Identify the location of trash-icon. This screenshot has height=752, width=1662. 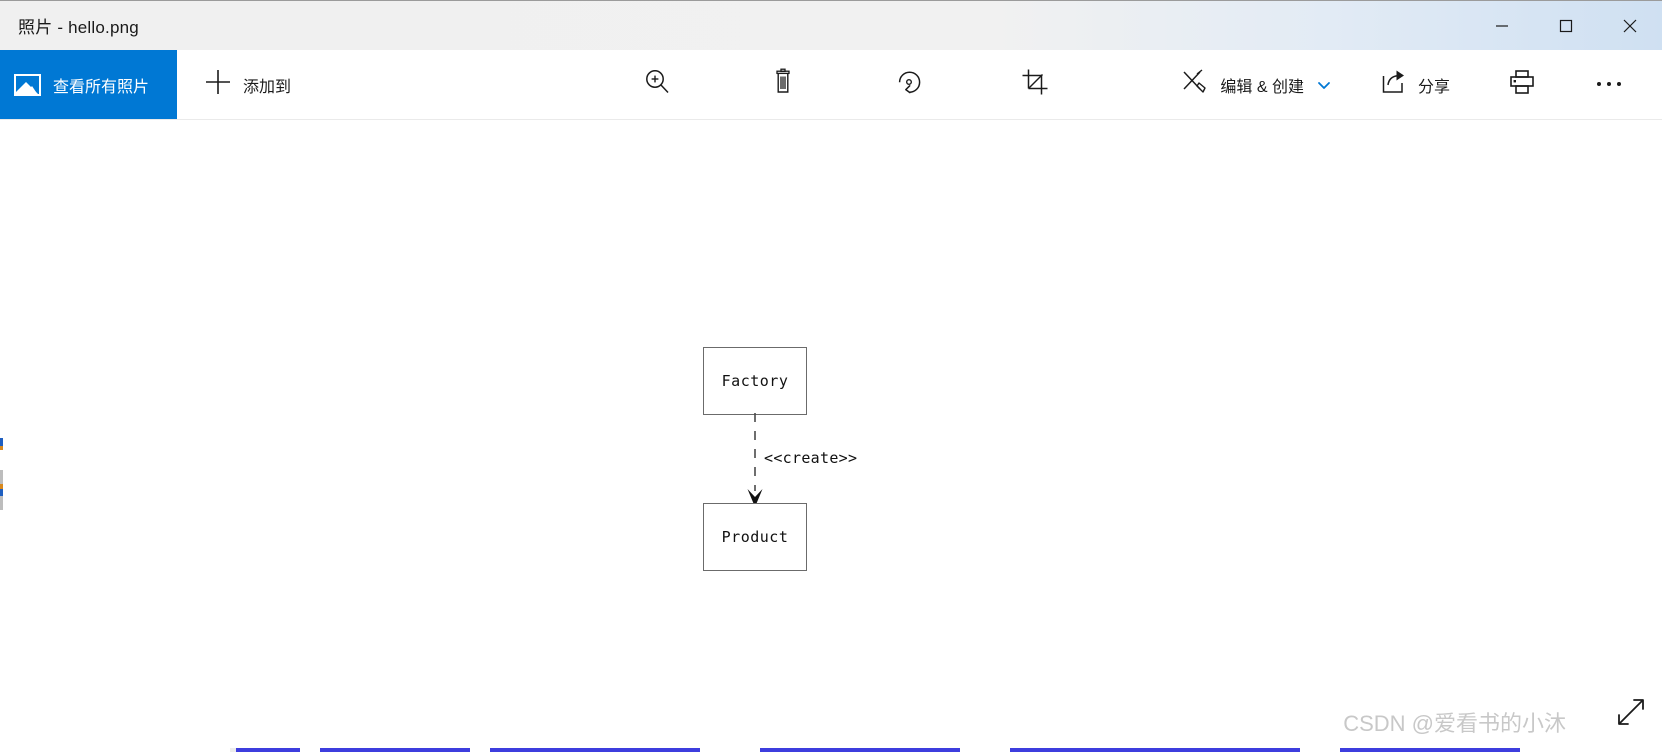
(783, 84).